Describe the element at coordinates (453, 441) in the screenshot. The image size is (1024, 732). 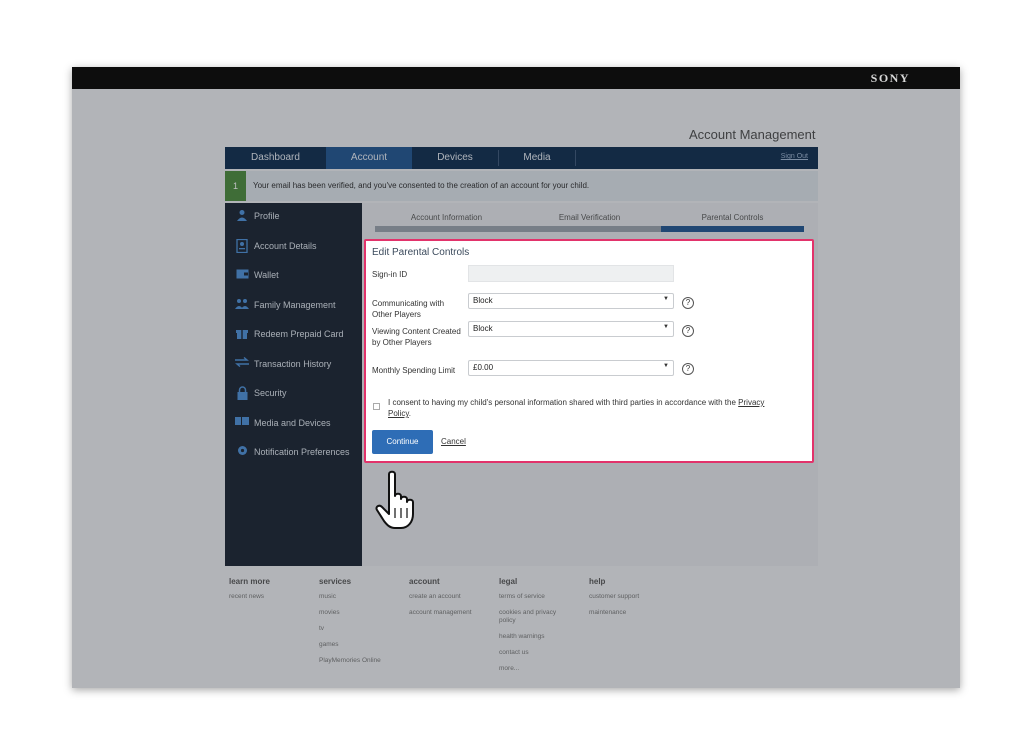
I see `cancel-link: Cancel` at that location.